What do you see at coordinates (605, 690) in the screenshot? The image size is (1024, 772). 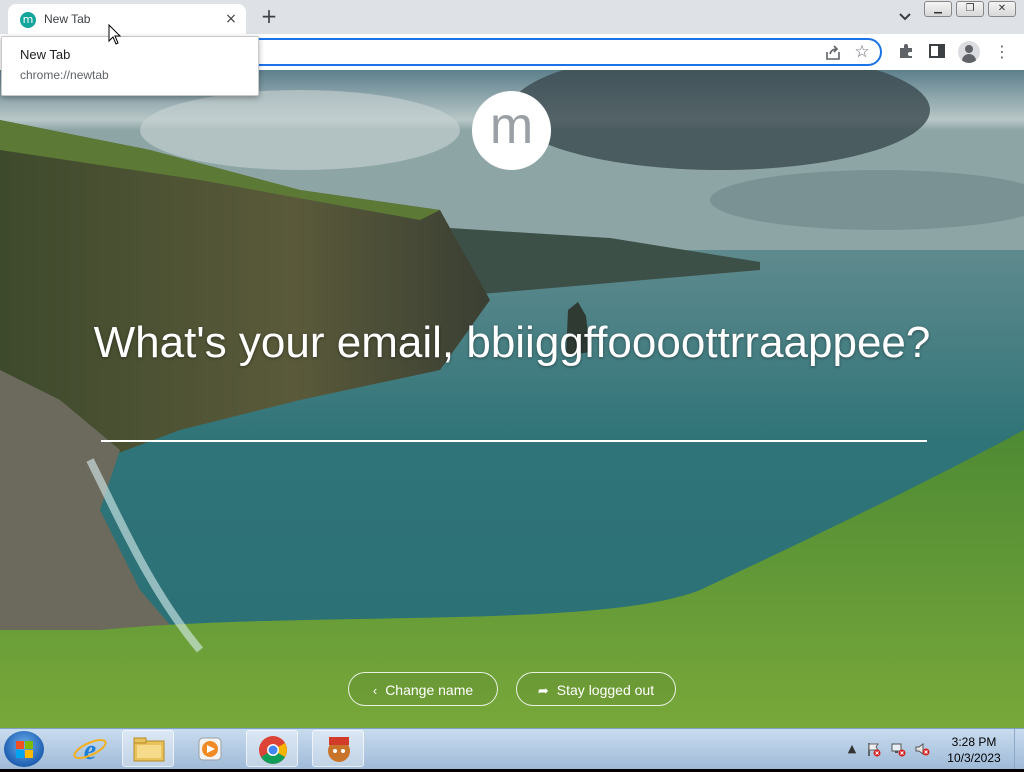 I see `stay-logged-out-label: Stay logged out` at bounding box center [605, 690].